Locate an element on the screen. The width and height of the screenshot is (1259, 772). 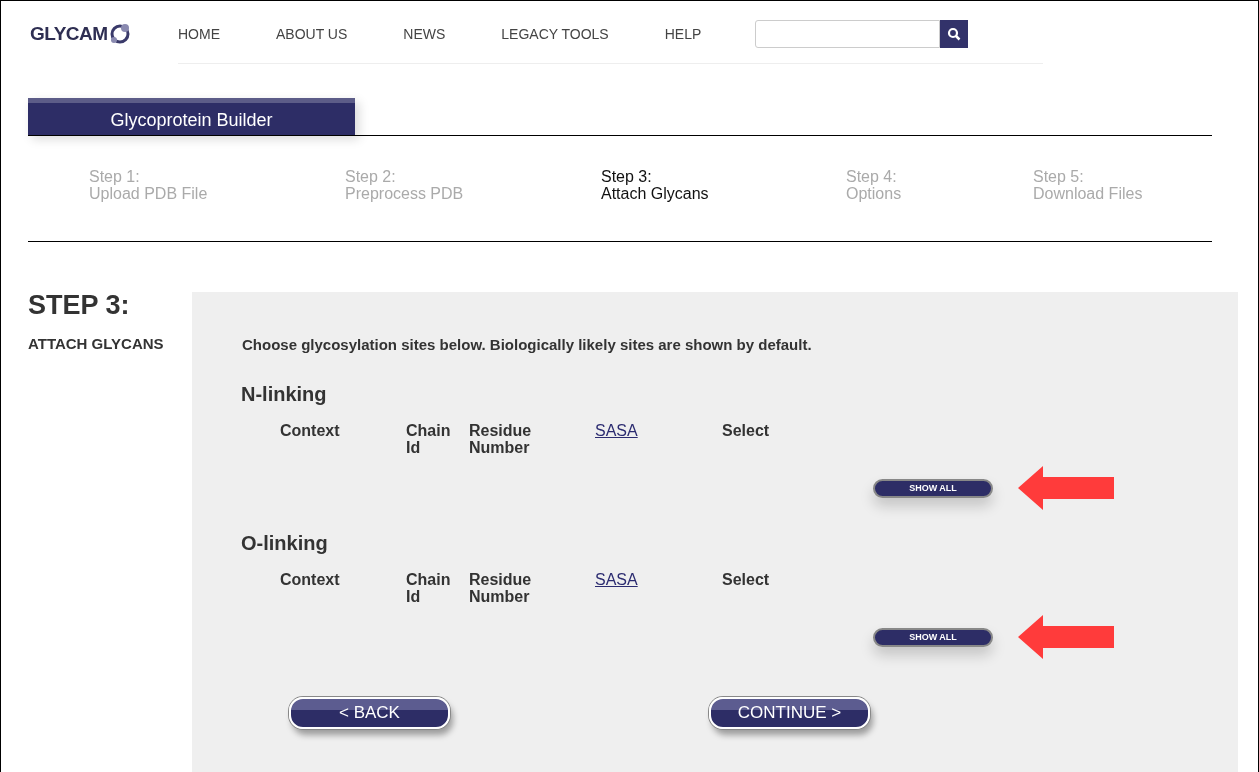
step-heading: STEP 3: is located at coordinates (79, 305).